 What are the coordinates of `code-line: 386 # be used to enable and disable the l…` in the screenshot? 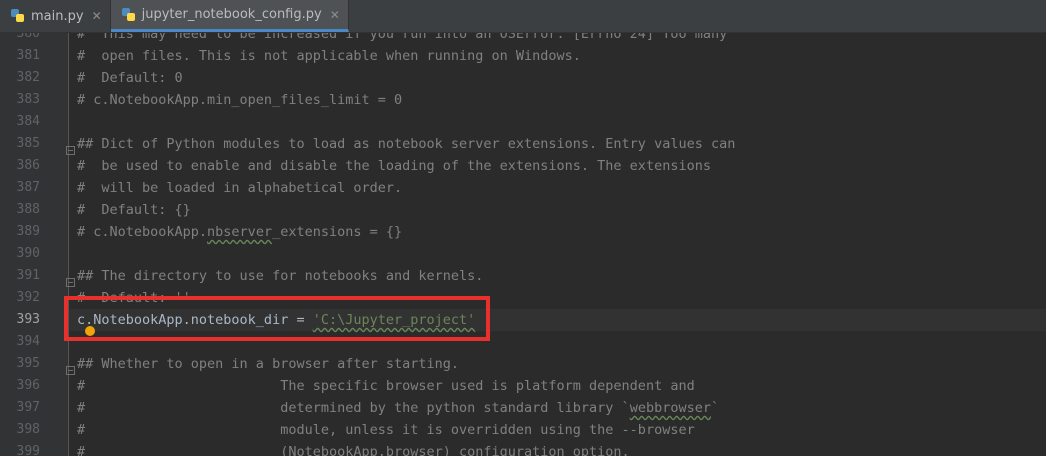 It's located at (523, 166).